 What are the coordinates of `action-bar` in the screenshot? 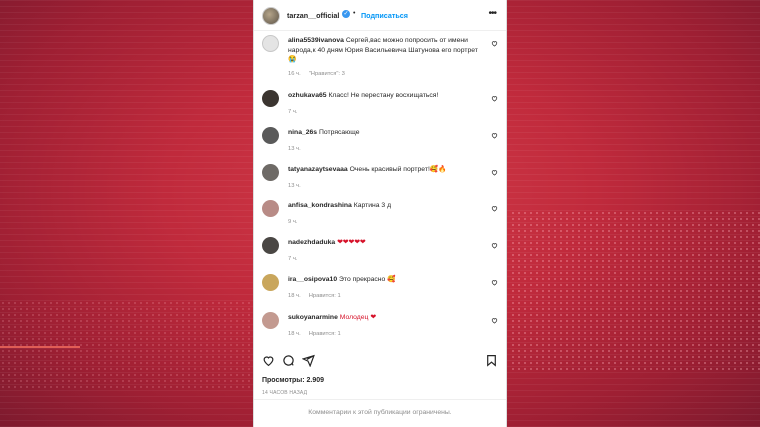 It's located at (380, 361).